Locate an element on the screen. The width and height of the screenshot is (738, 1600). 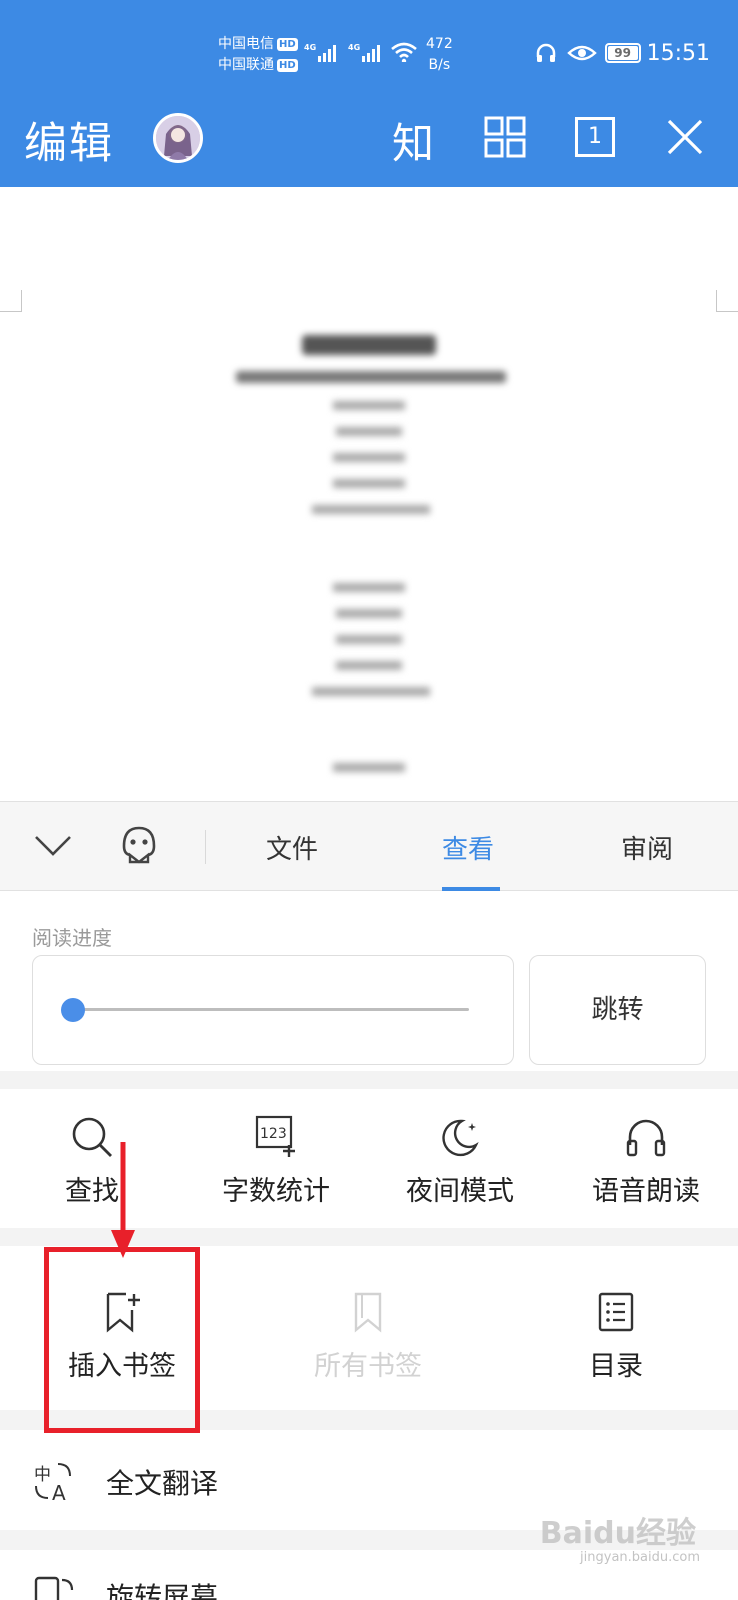
section-divider is located at coordinates (369, 1080).